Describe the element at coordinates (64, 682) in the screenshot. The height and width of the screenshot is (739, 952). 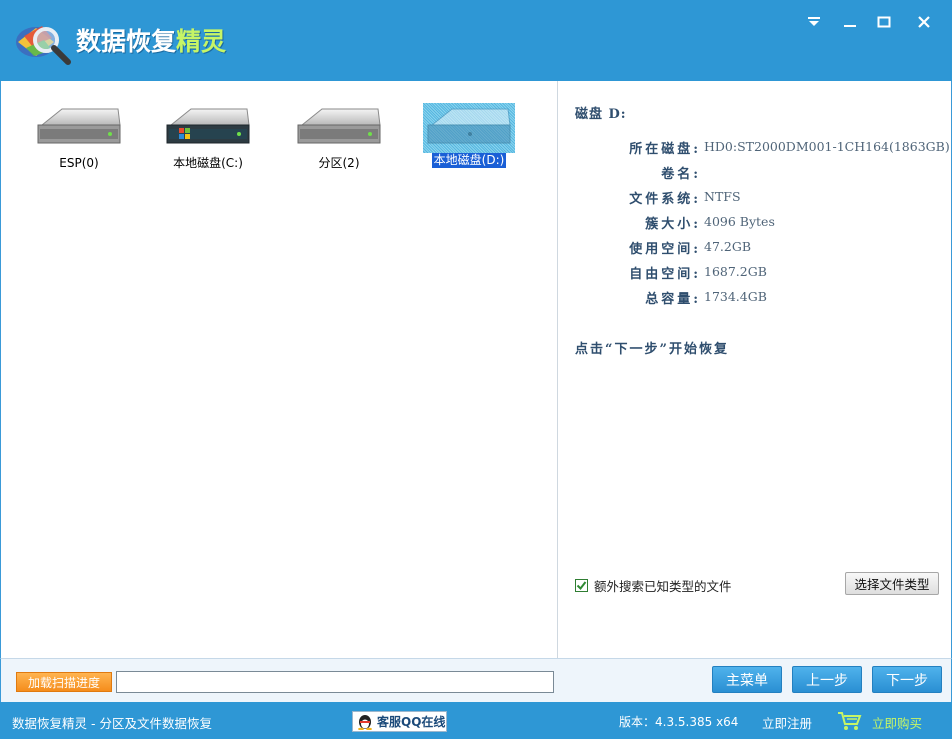
I see `load-scan-progress-button: 加载扫描进度` at that location.